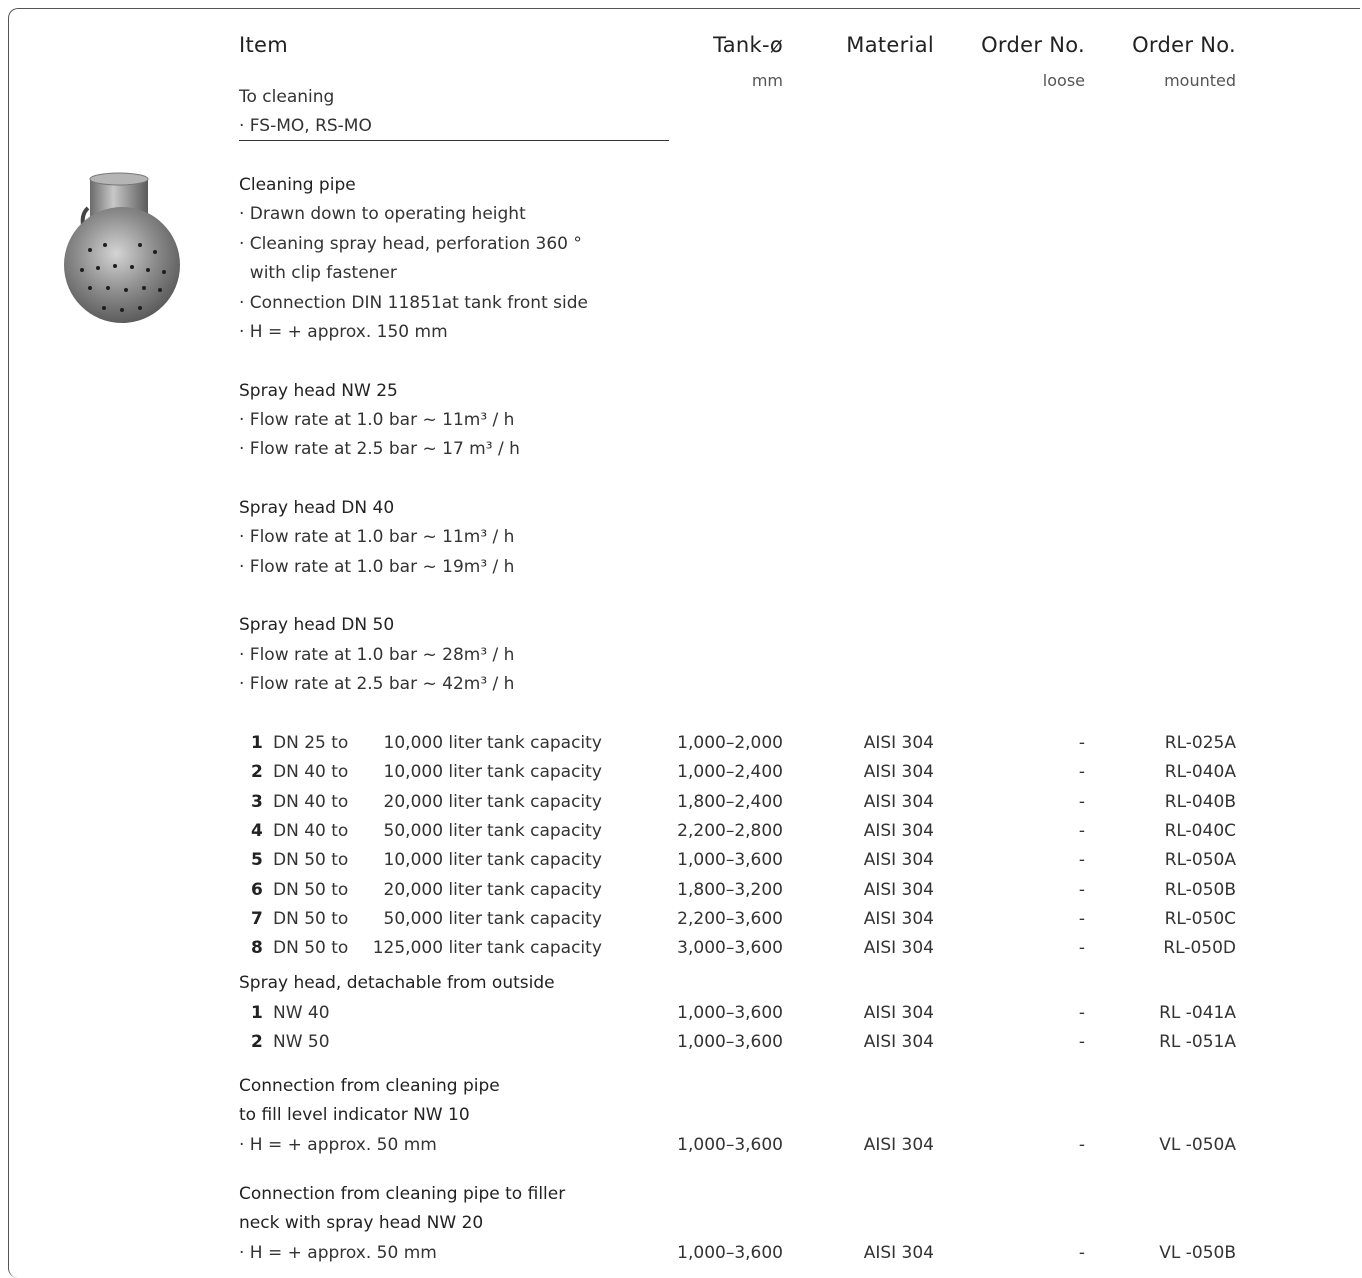 Image resolution: width=1362 pixels, height=1278 pixels. Describe the element at coordinates (730, 743) in the screenshot. I see `tank-cell: 1,000–2,000` at that location.